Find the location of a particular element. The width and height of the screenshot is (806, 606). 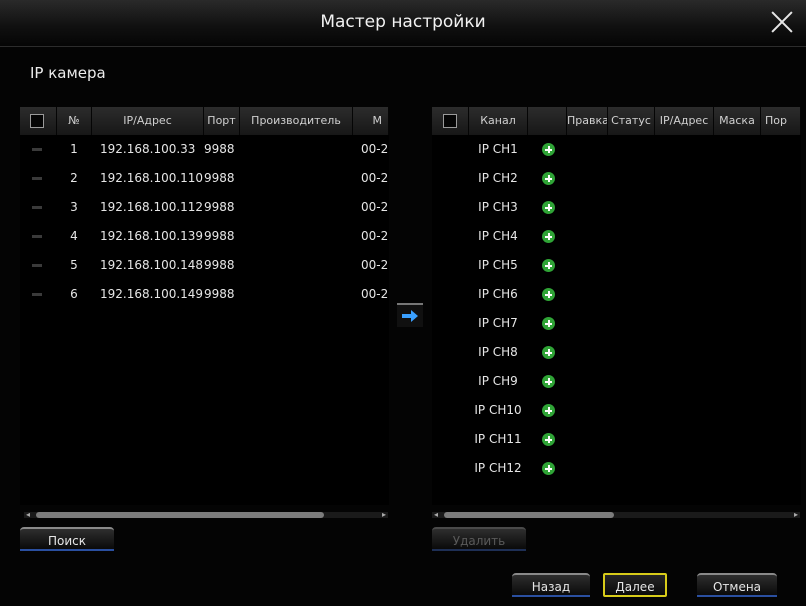

table-row: 5 192.168.100.148 9988 00-2 is located at coordinates (204, 265).